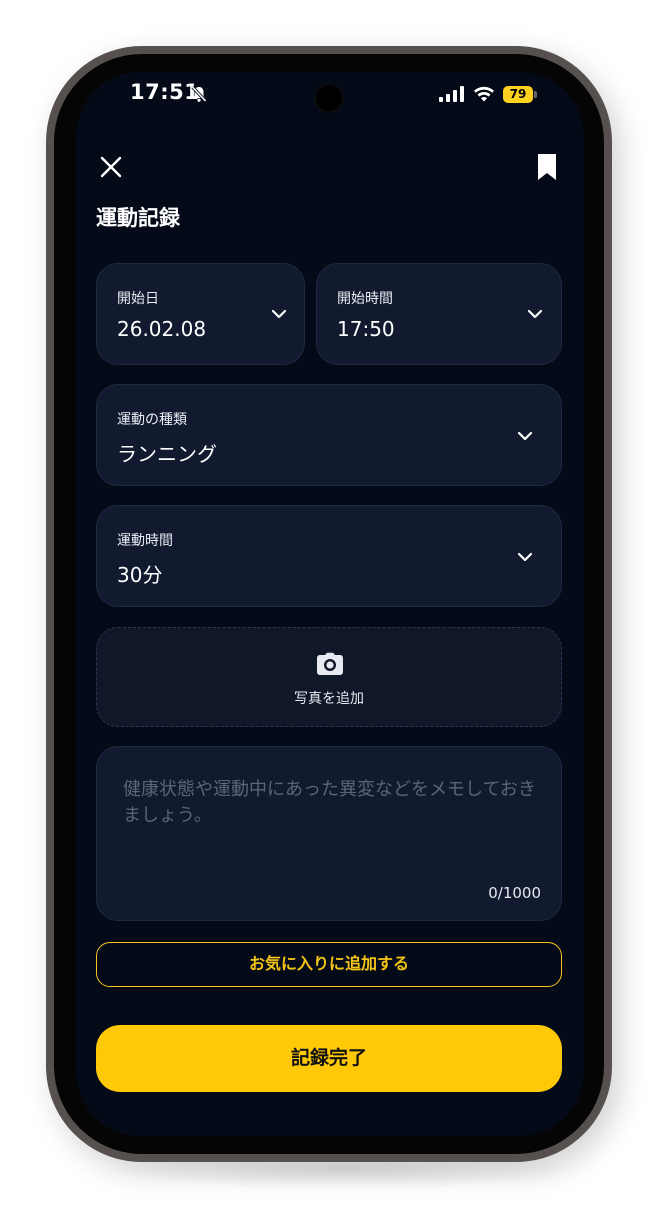  Describe the element at coordinates (439, 314) in the screenshot. I see `start-time-select: 開始時間 17:50` at that location.